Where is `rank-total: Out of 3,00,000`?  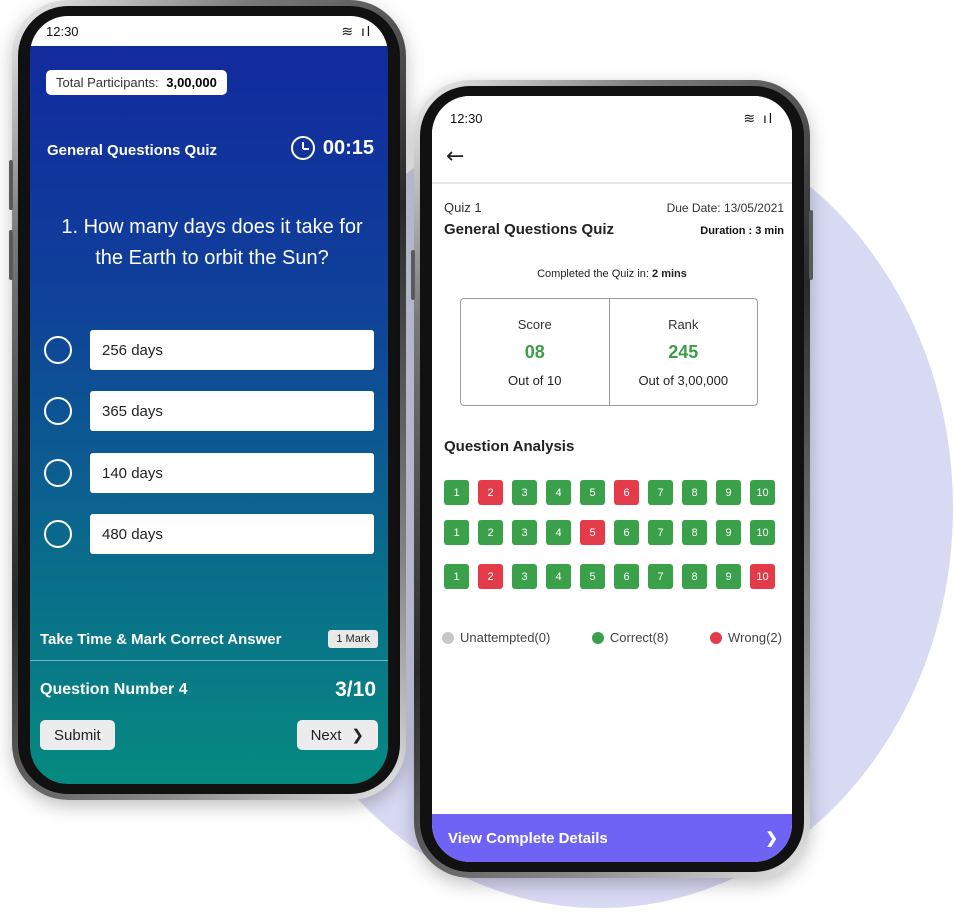
rank-total: Out of 3,00,000 is located at coordinates (683, 380).